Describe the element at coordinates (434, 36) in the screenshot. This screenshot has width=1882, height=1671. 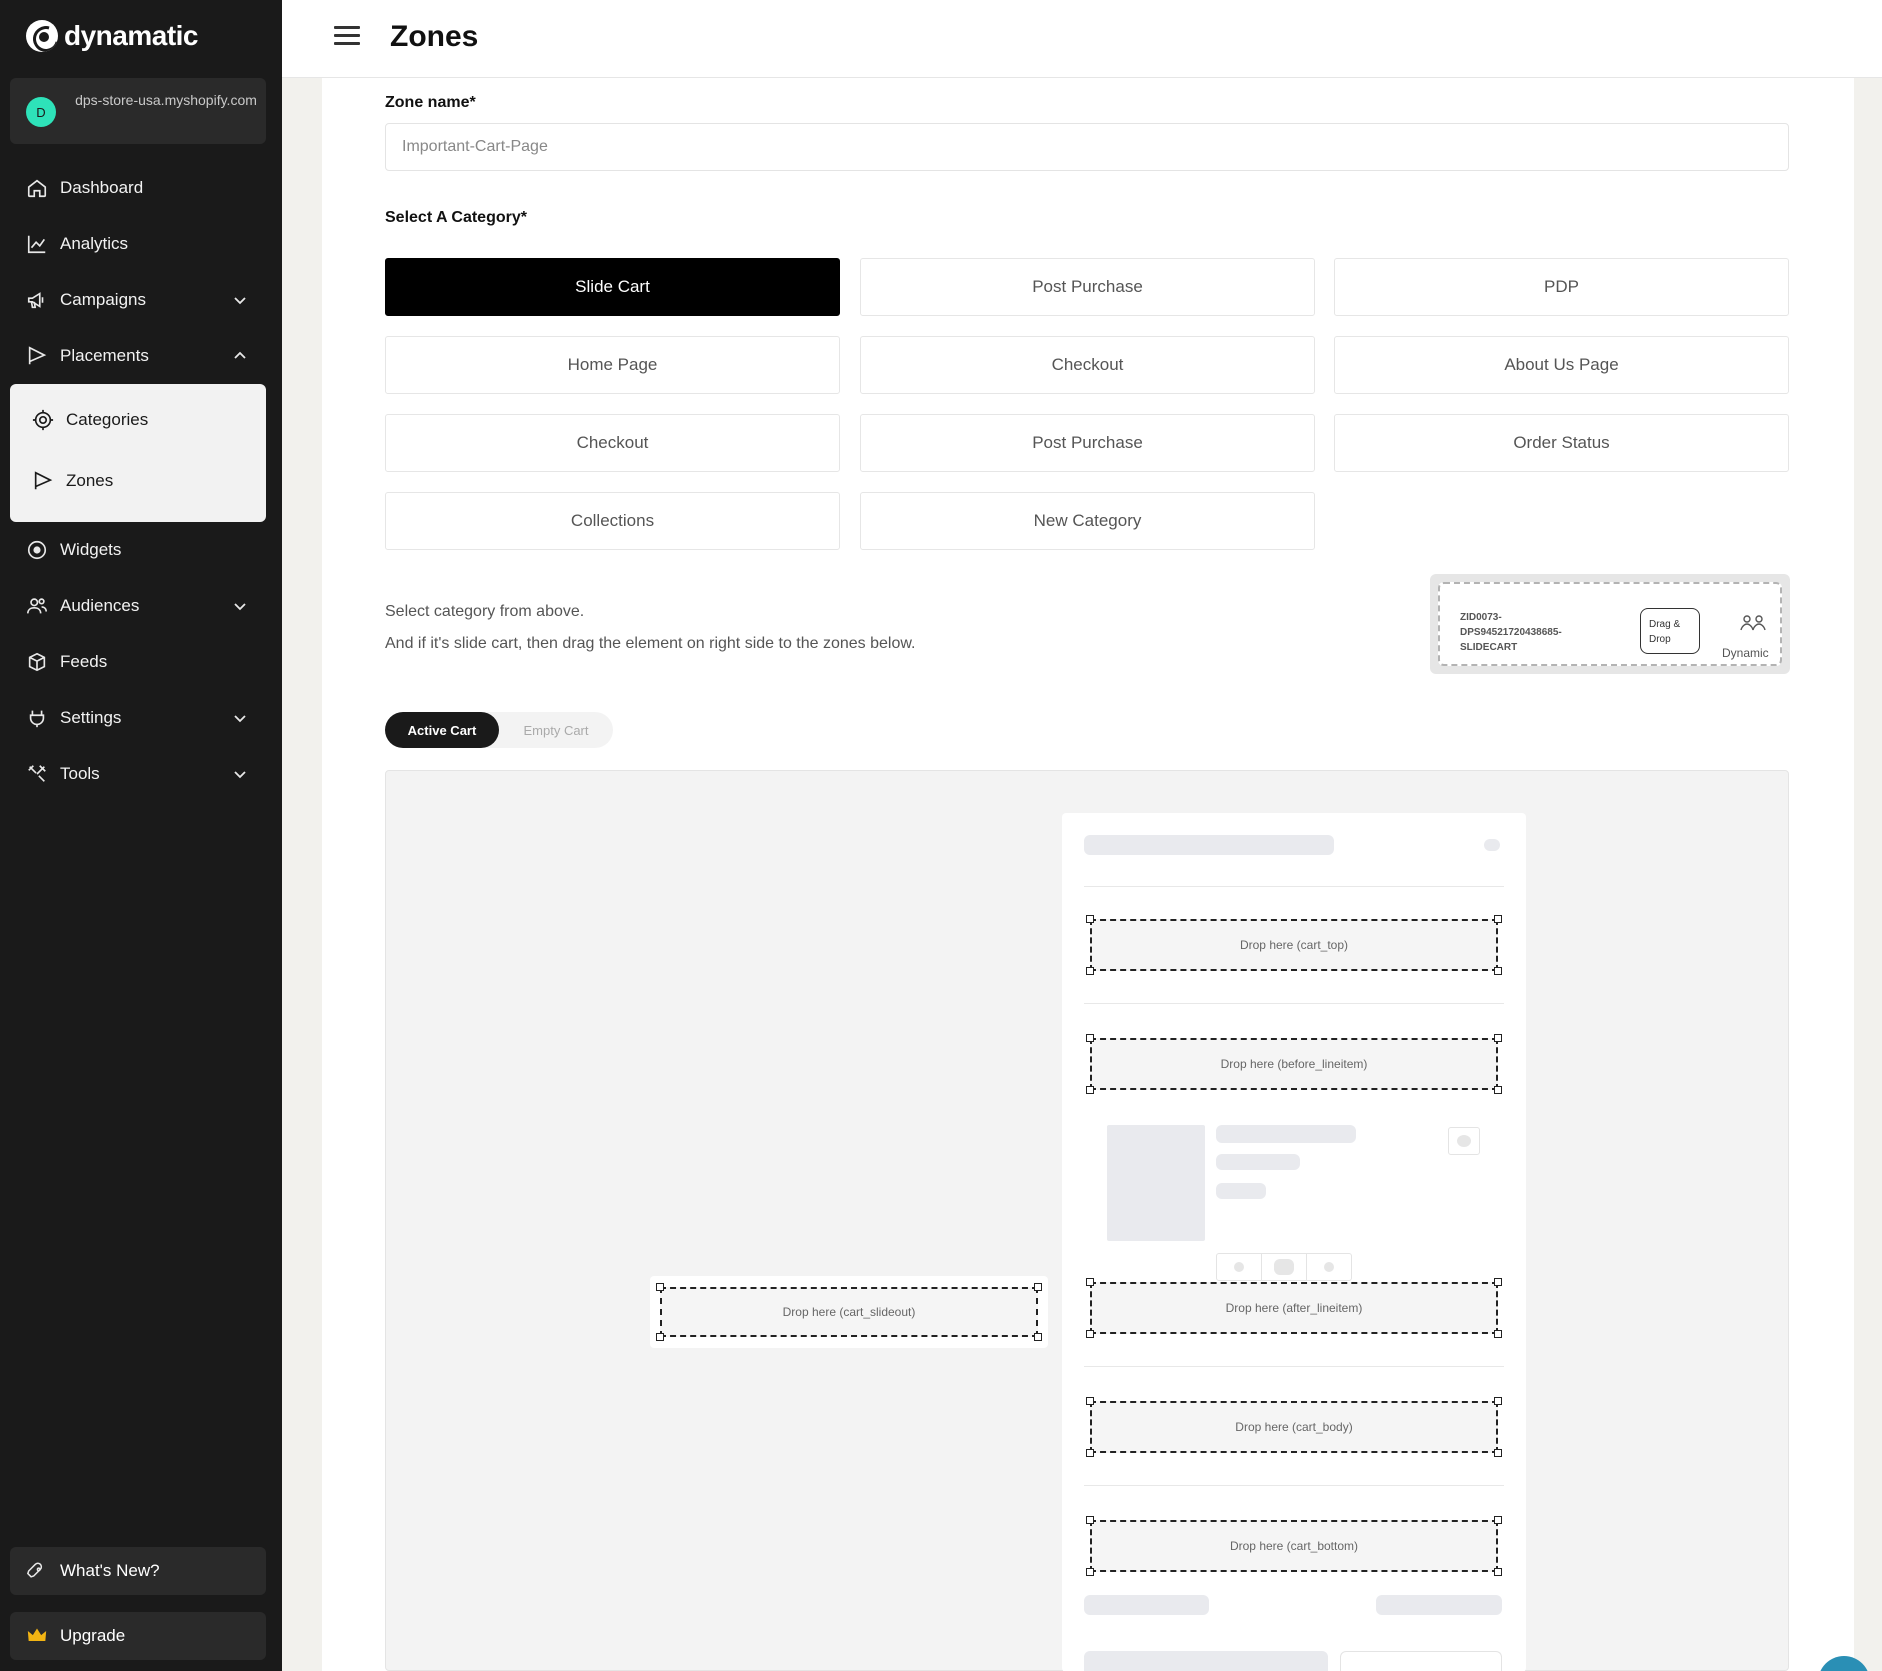
I see `page-title: Zones` at that location.